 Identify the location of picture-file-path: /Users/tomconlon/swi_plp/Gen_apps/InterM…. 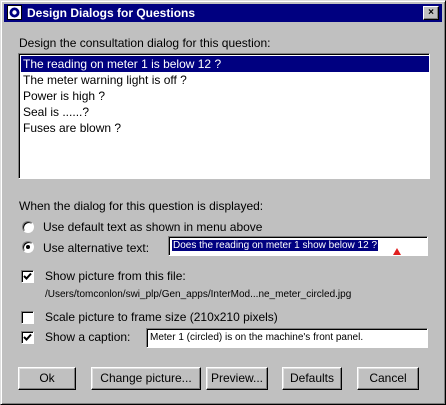
(198, 294).